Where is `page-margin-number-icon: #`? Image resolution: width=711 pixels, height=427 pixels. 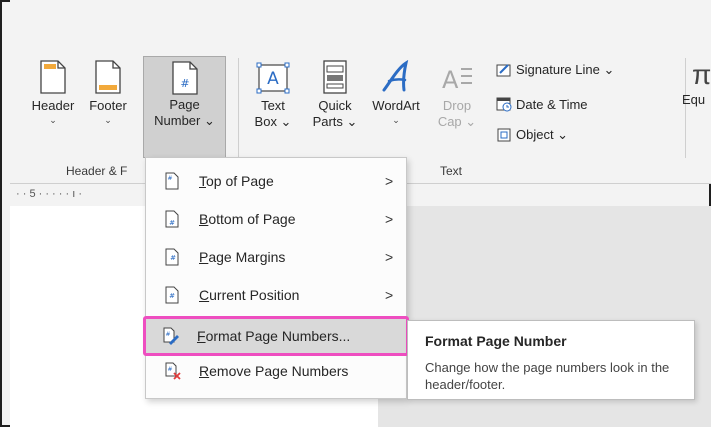 page-margin-number-icon: # is located at coordinates (172, 257).